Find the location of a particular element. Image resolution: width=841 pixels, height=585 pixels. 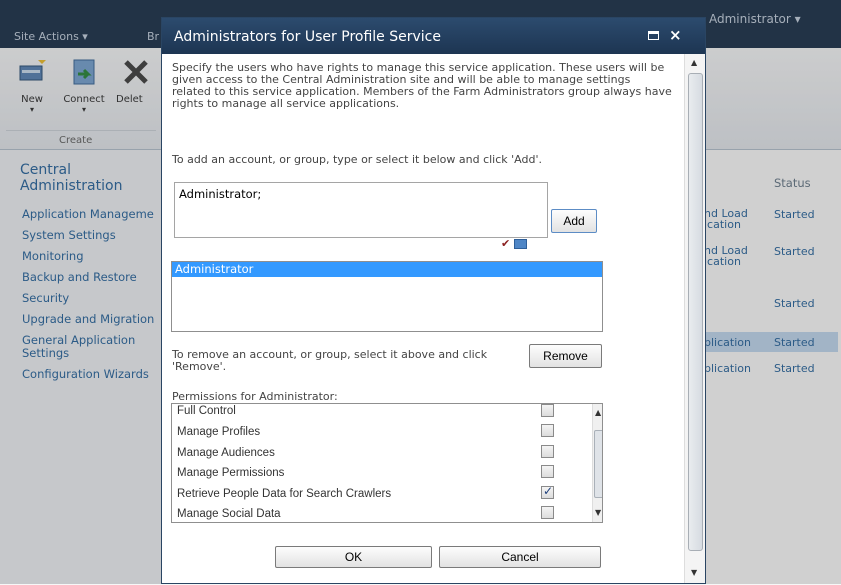

people-picker-input: Administrator; is located at coordinates (361, 210).